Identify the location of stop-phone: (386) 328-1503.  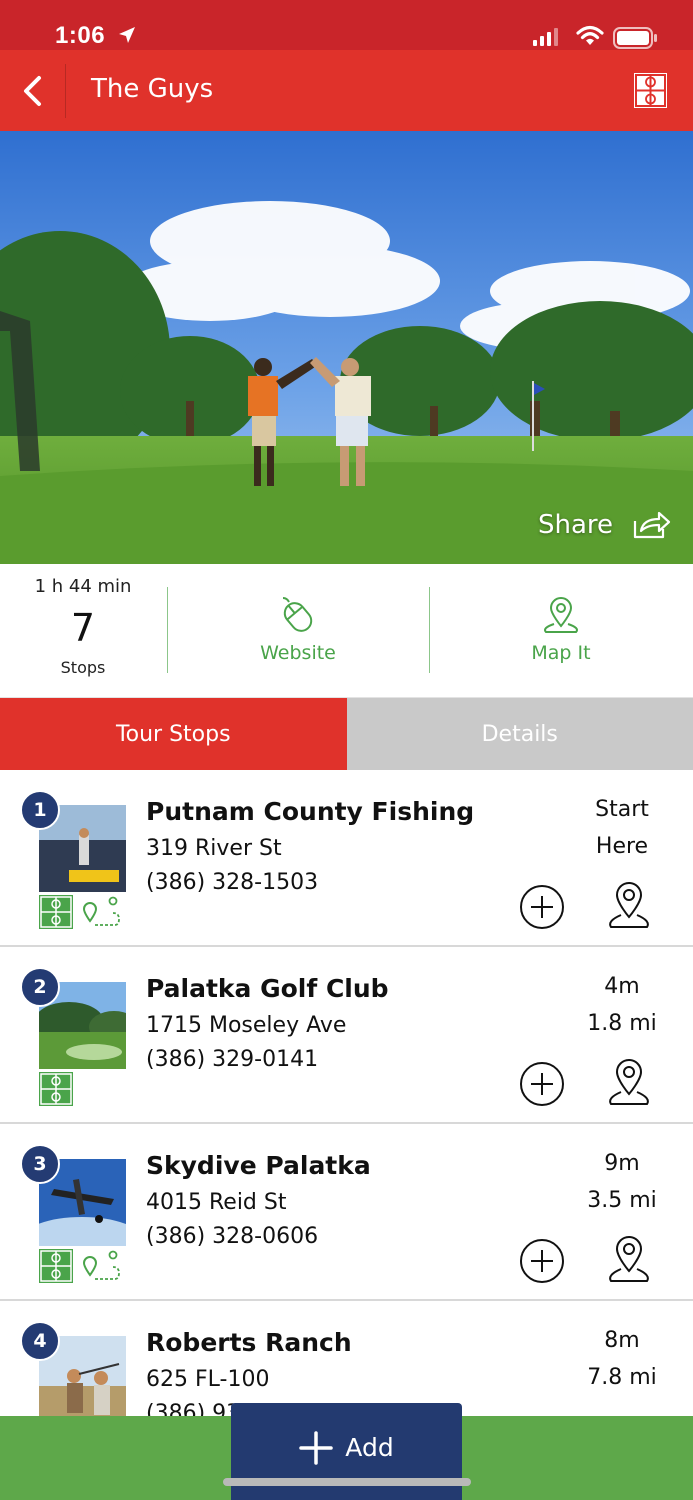
(232, 882).